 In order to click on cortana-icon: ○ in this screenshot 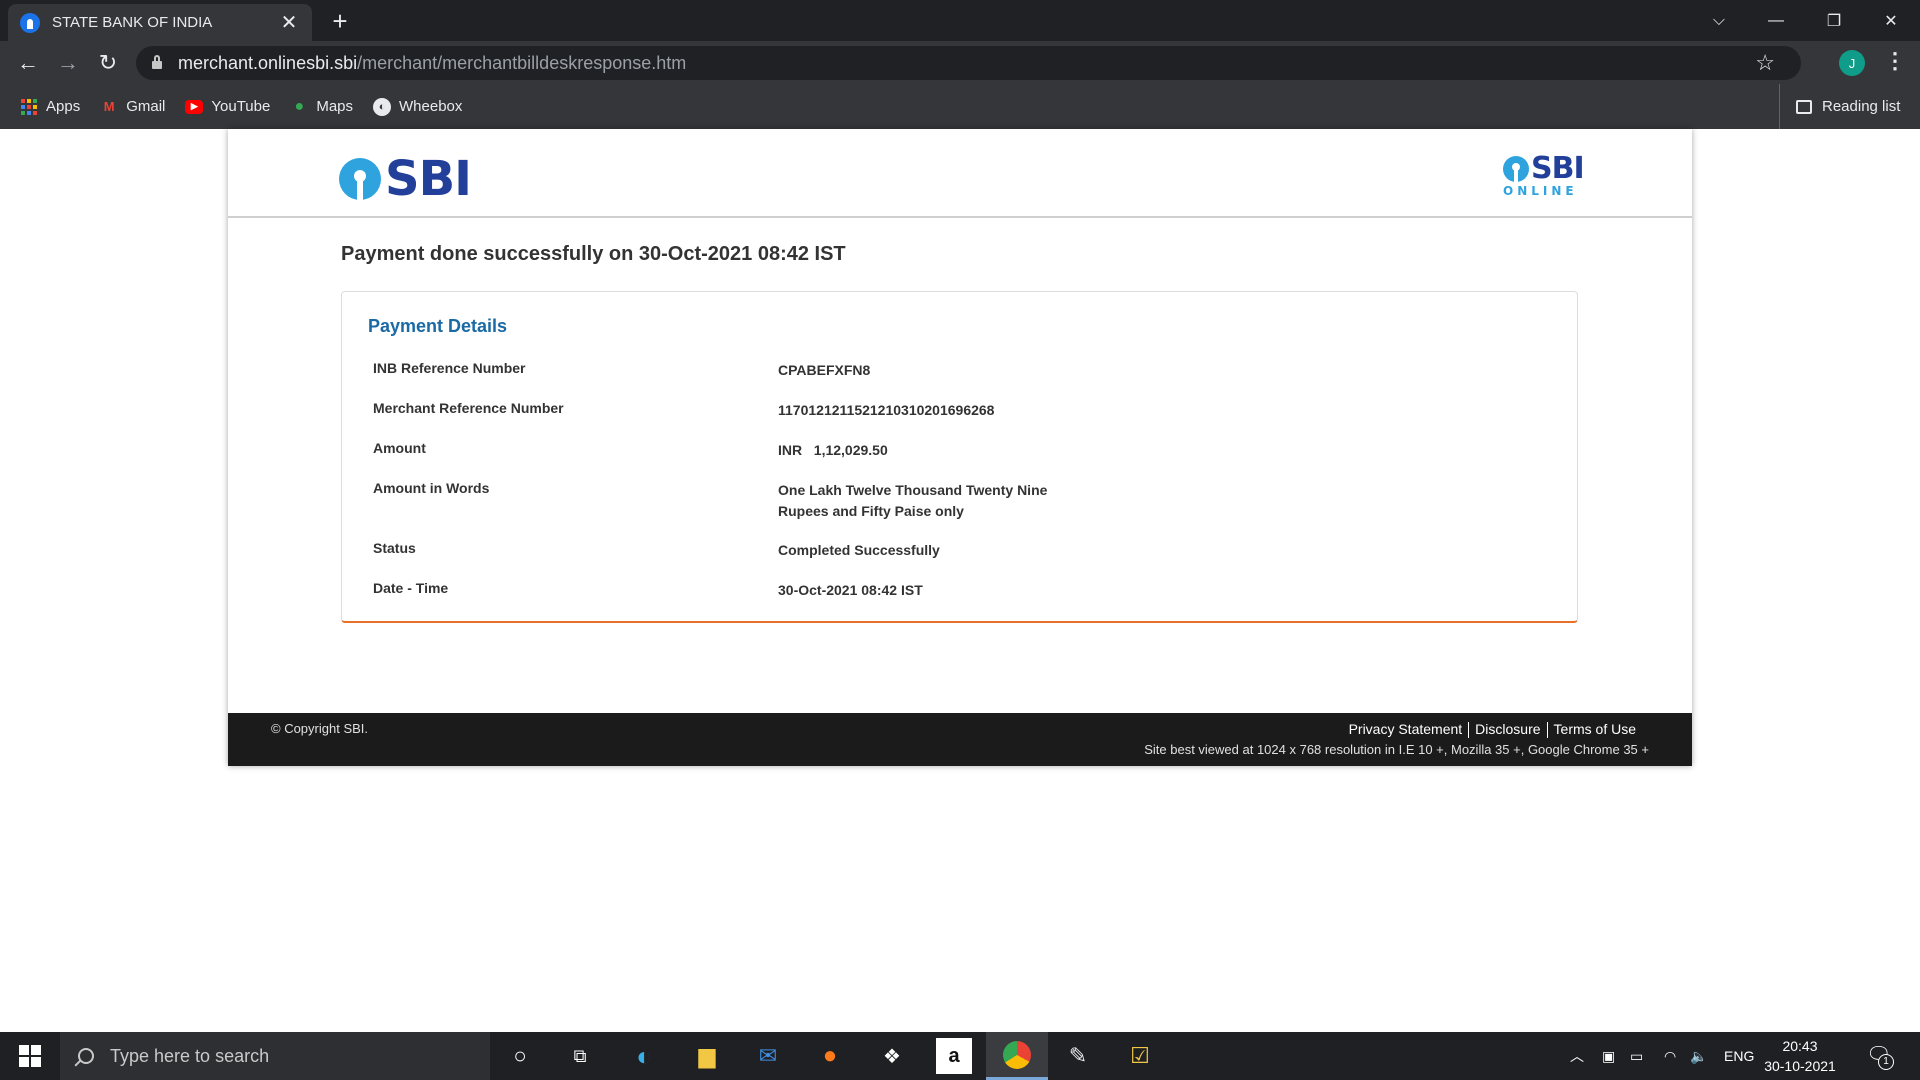, I will do `click(520, 1056)`.